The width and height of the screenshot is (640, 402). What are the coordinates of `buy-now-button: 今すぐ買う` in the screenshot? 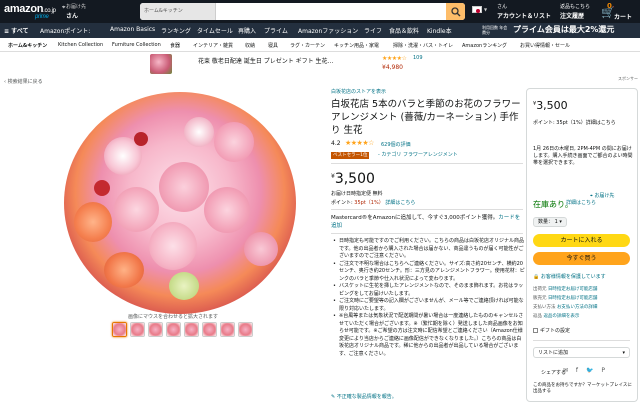 It's located at (581, 258).